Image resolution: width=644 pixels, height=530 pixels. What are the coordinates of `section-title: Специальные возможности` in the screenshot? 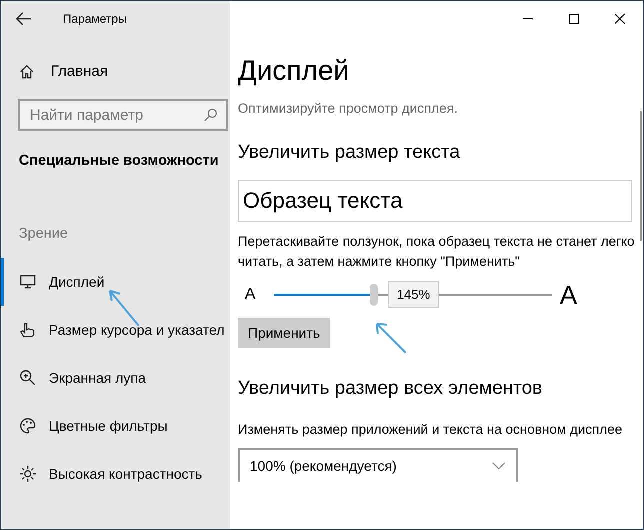 It's located at (119, 161).